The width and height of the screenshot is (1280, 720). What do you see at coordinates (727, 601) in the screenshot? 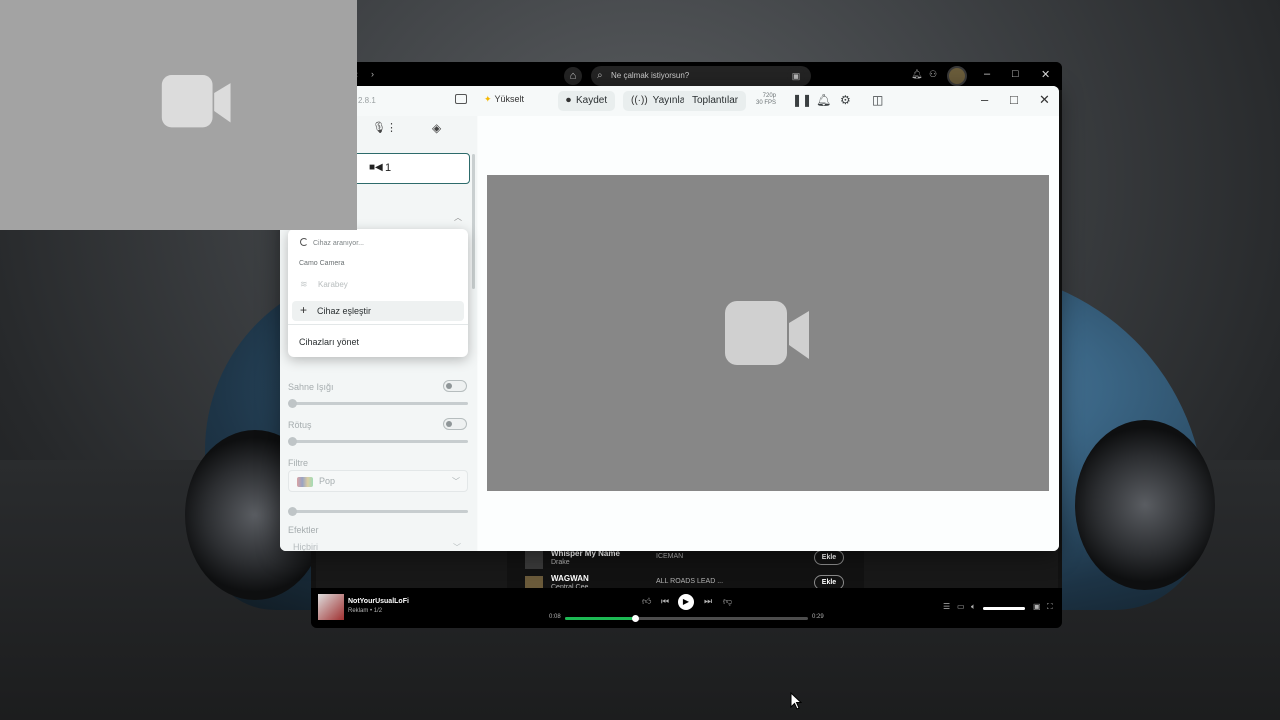
I see `thumbs-down-icon: 👎︎` at bounding box center [727, 601].